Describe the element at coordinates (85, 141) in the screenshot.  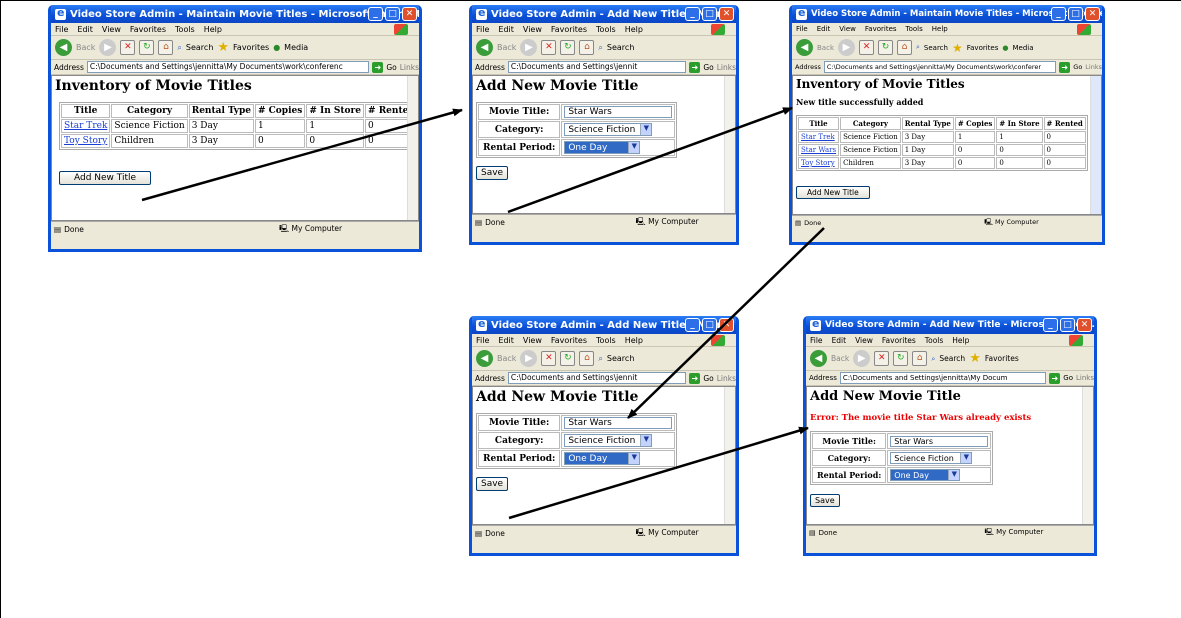
I see `title-link: Toy Story` at that location.